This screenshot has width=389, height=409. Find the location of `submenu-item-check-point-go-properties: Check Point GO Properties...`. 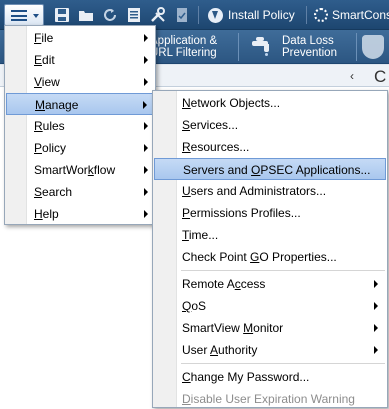

submenu-item-check-point-go-properties: Check Point GO Properties... is located at coordinates (270, 257).